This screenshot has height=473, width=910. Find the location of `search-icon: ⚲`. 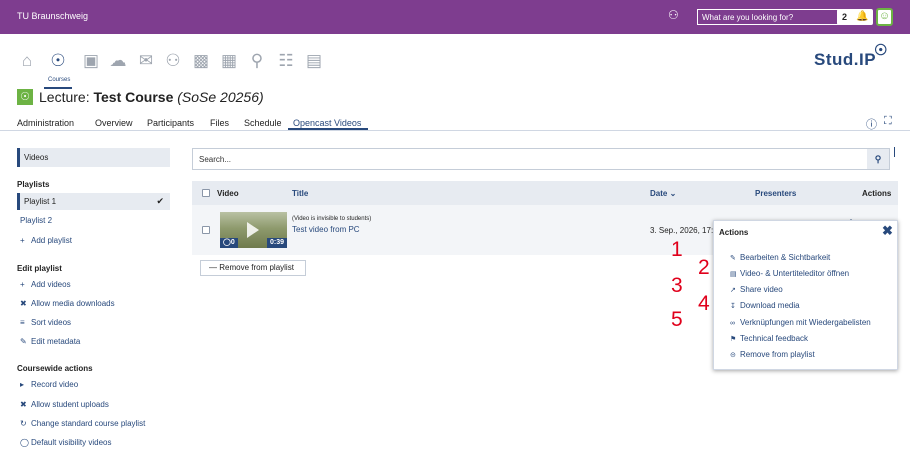

search-icon: ⚲ is located at coordinates (878, 159).